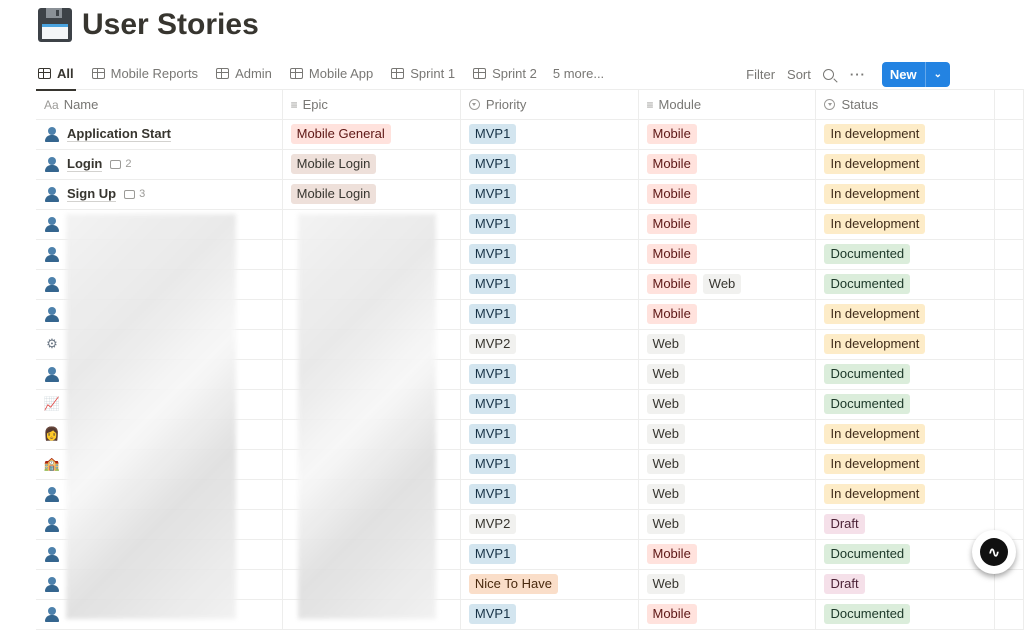  What do you see at coordinates (244, 74) in the screenshot?
I see `tab-admin: Admin` at bounding box center [244, 74].